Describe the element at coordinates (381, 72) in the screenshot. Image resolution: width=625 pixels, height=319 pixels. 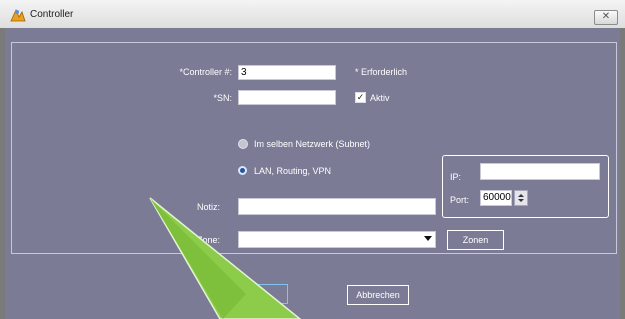
I see `required-note: * Erforderlich` at that location.